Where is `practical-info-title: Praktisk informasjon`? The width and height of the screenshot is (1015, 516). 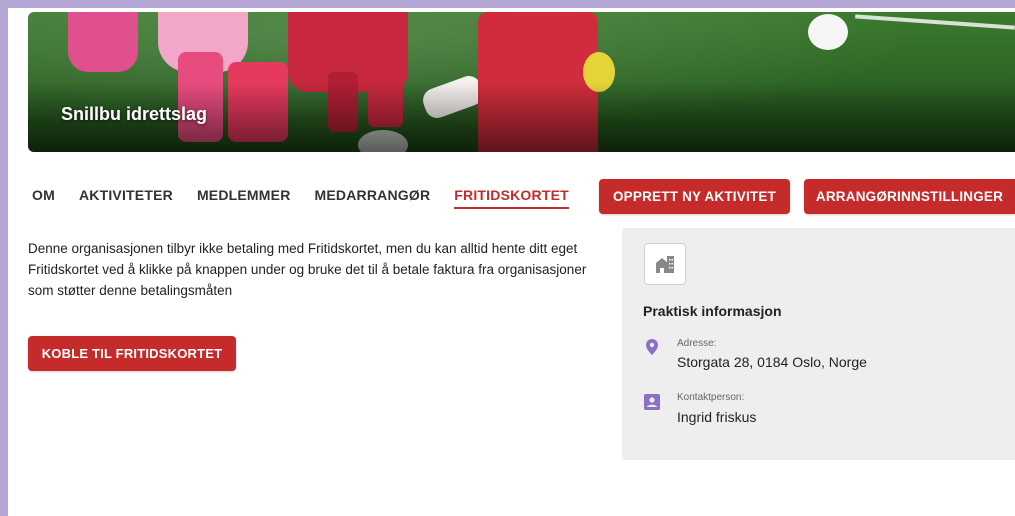 practical-info-title: Praktisk informasjon is located at coordinates (712, 311).